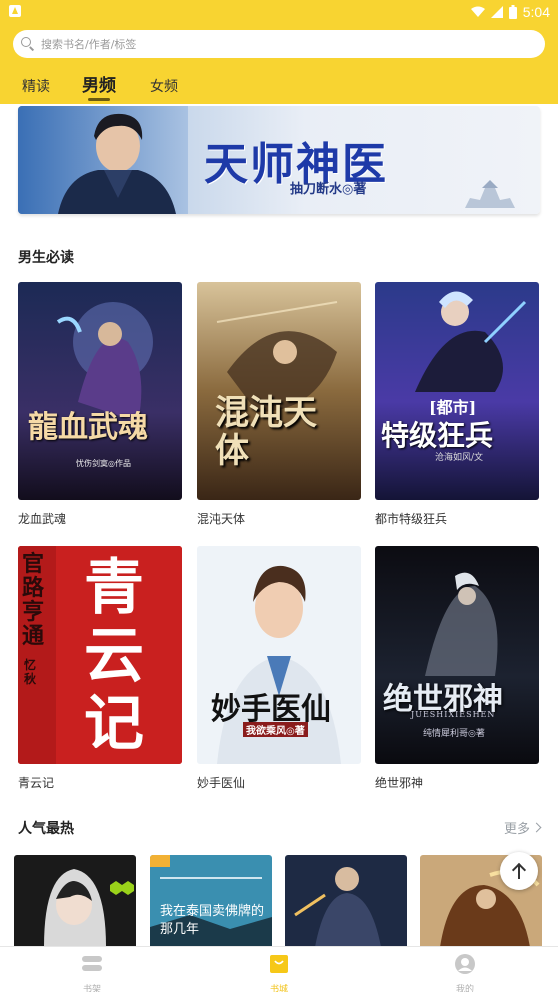 This screenshot has width=558, height=992. I want to click on wifi-icon, so click(477, 11).